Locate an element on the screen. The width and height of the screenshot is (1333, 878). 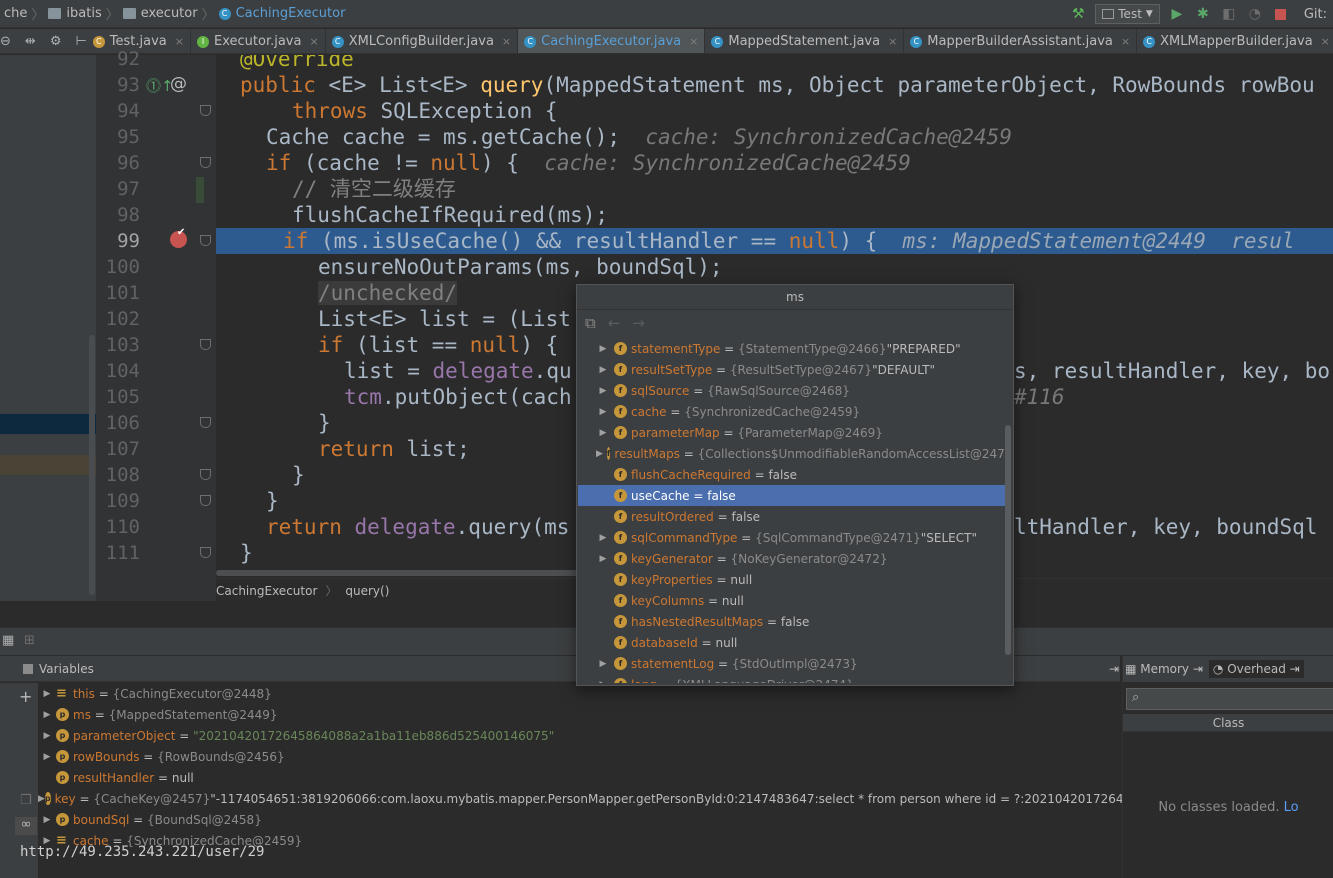
breadcrumb-method: query() is located at coordinates (367, 591).